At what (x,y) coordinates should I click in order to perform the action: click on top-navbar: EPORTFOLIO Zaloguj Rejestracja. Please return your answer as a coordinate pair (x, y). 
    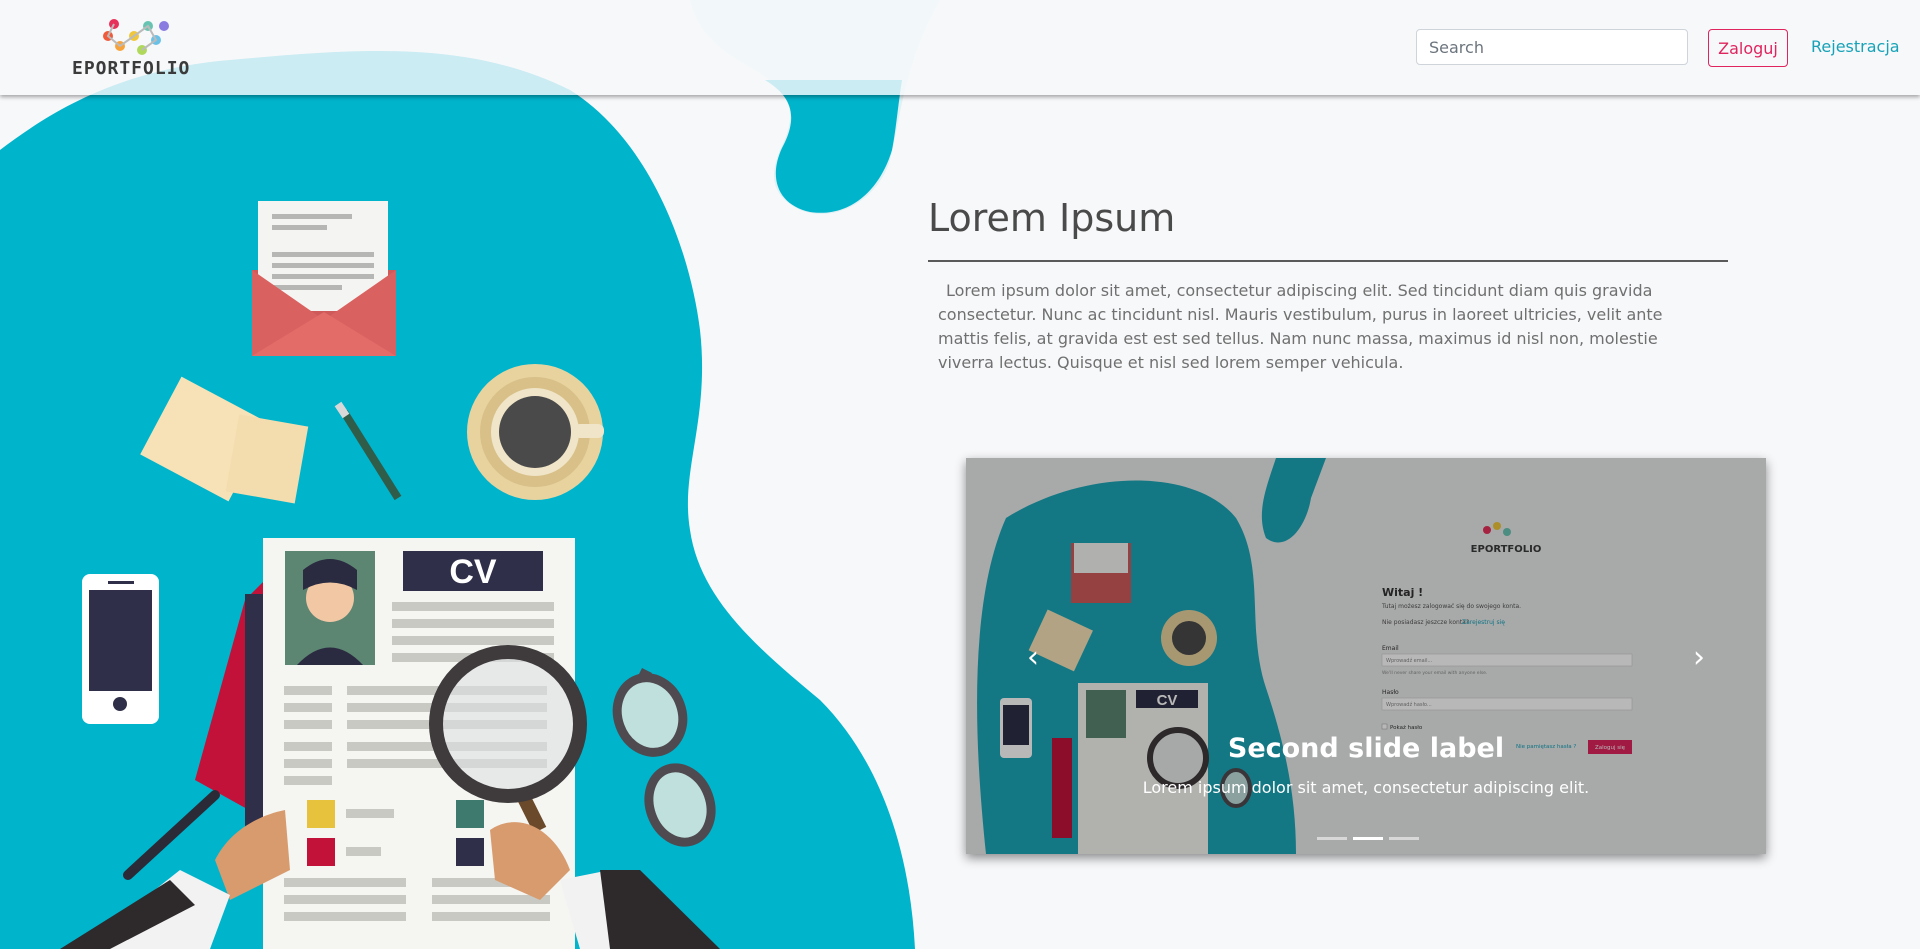
    Looking at the image, I should click on (960, 47).